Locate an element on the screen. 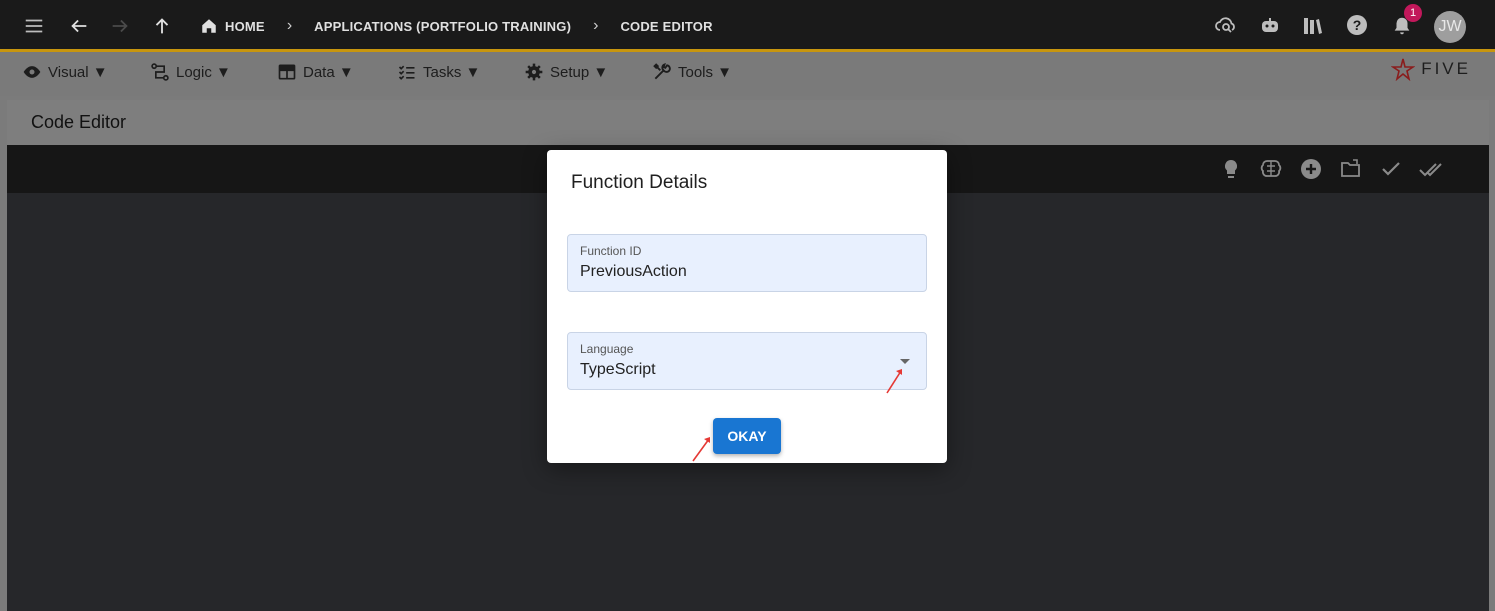  tasks-icon is located at coordinates (406, 72).